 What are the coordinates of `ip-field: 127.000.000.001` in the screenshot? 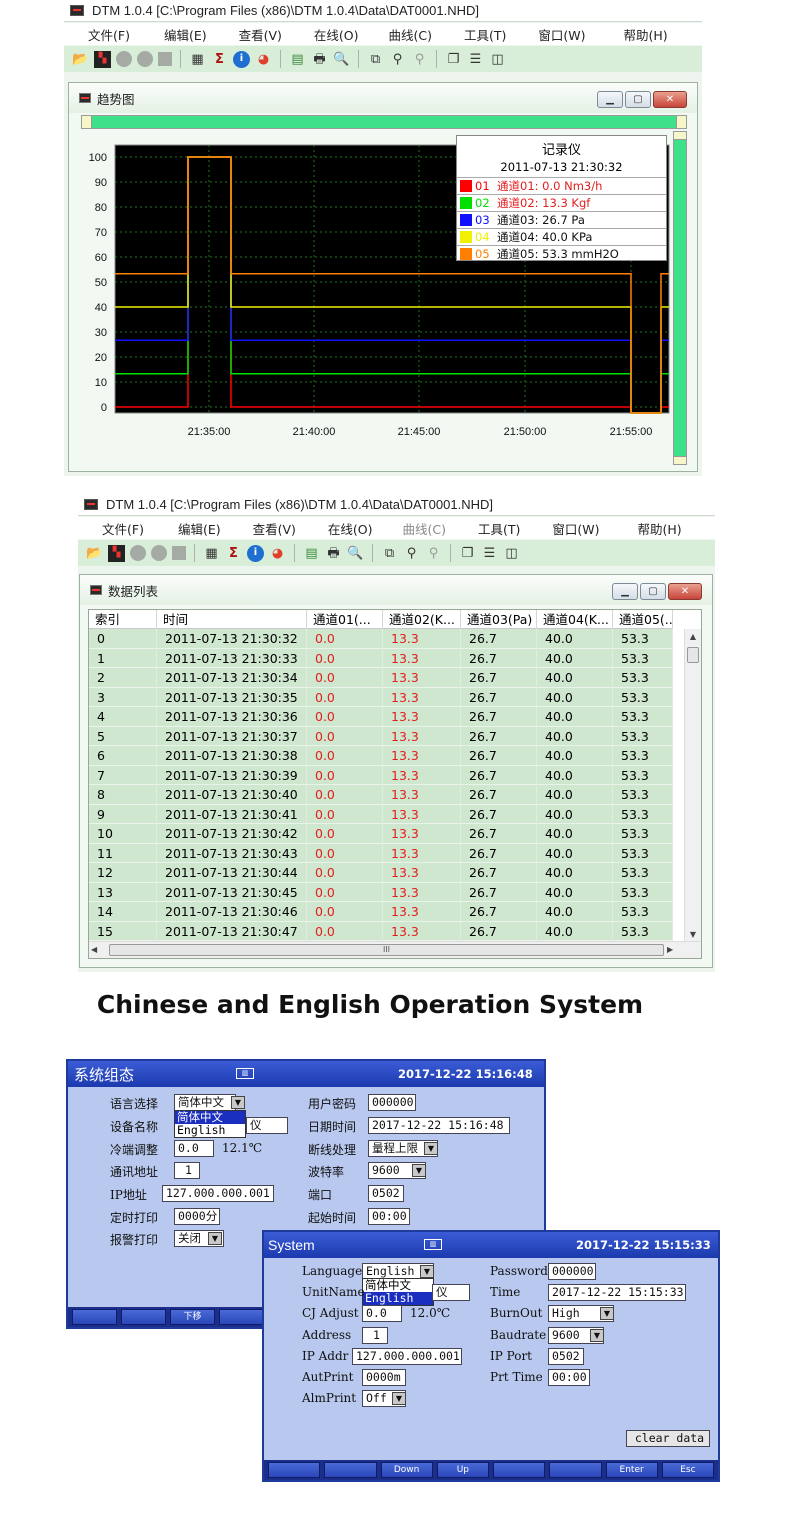 It's located at (218, 1193).